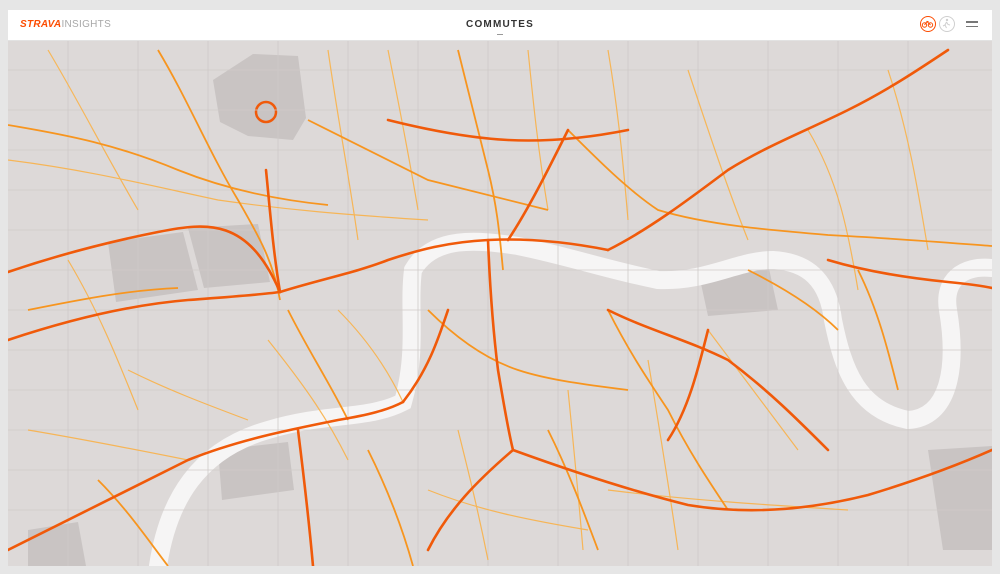 The width and height of the screenshot is (1000, 574). I want to click on top-bar: STRAVAINSIGHTS COMMUTES, so click(500, 25).